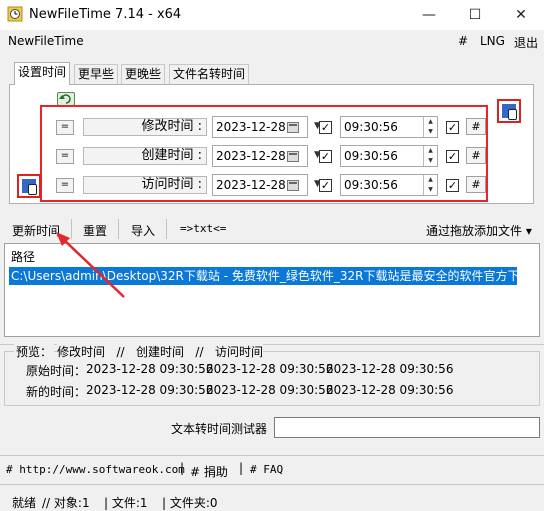 The width and height of the screenshot is (544, 511). Describe the element at coordinates (492, 41) in the screenshot. I see `menu-language: LNG` at that location.